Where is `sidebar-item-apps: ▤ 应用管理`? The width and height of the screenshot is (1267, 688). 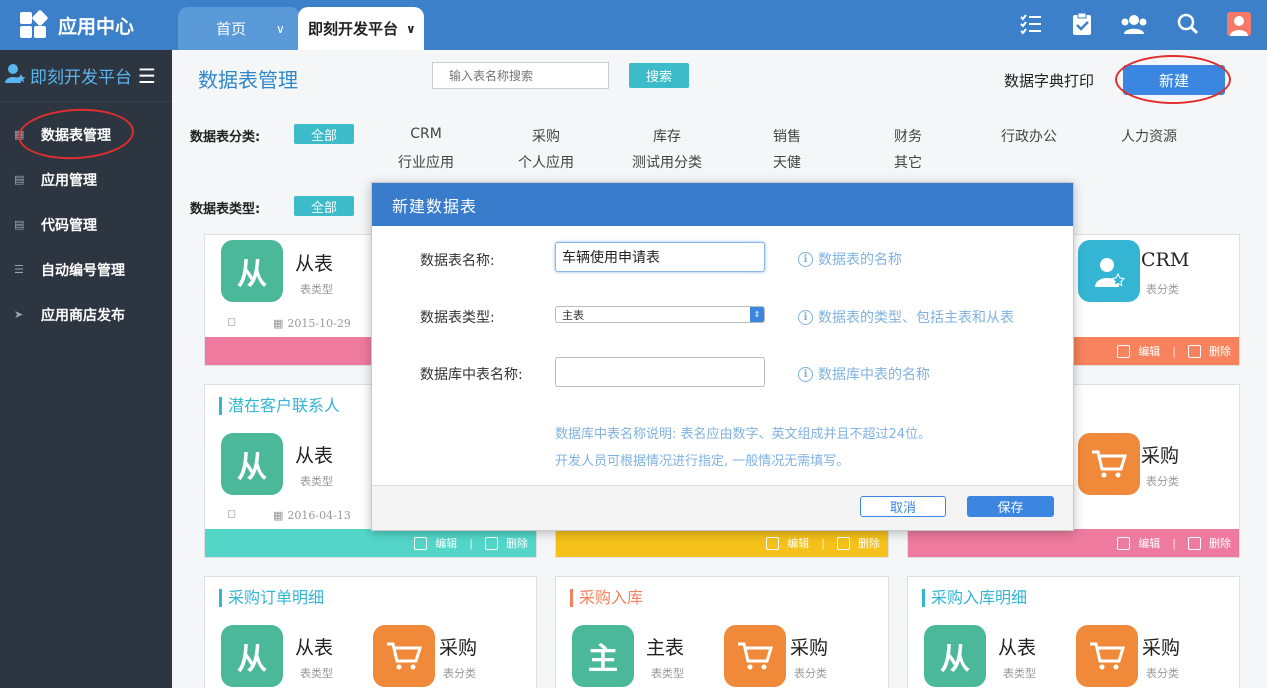 sidebar-item-apps: ▤ 应用管理 is located at coordinates (86, 179).